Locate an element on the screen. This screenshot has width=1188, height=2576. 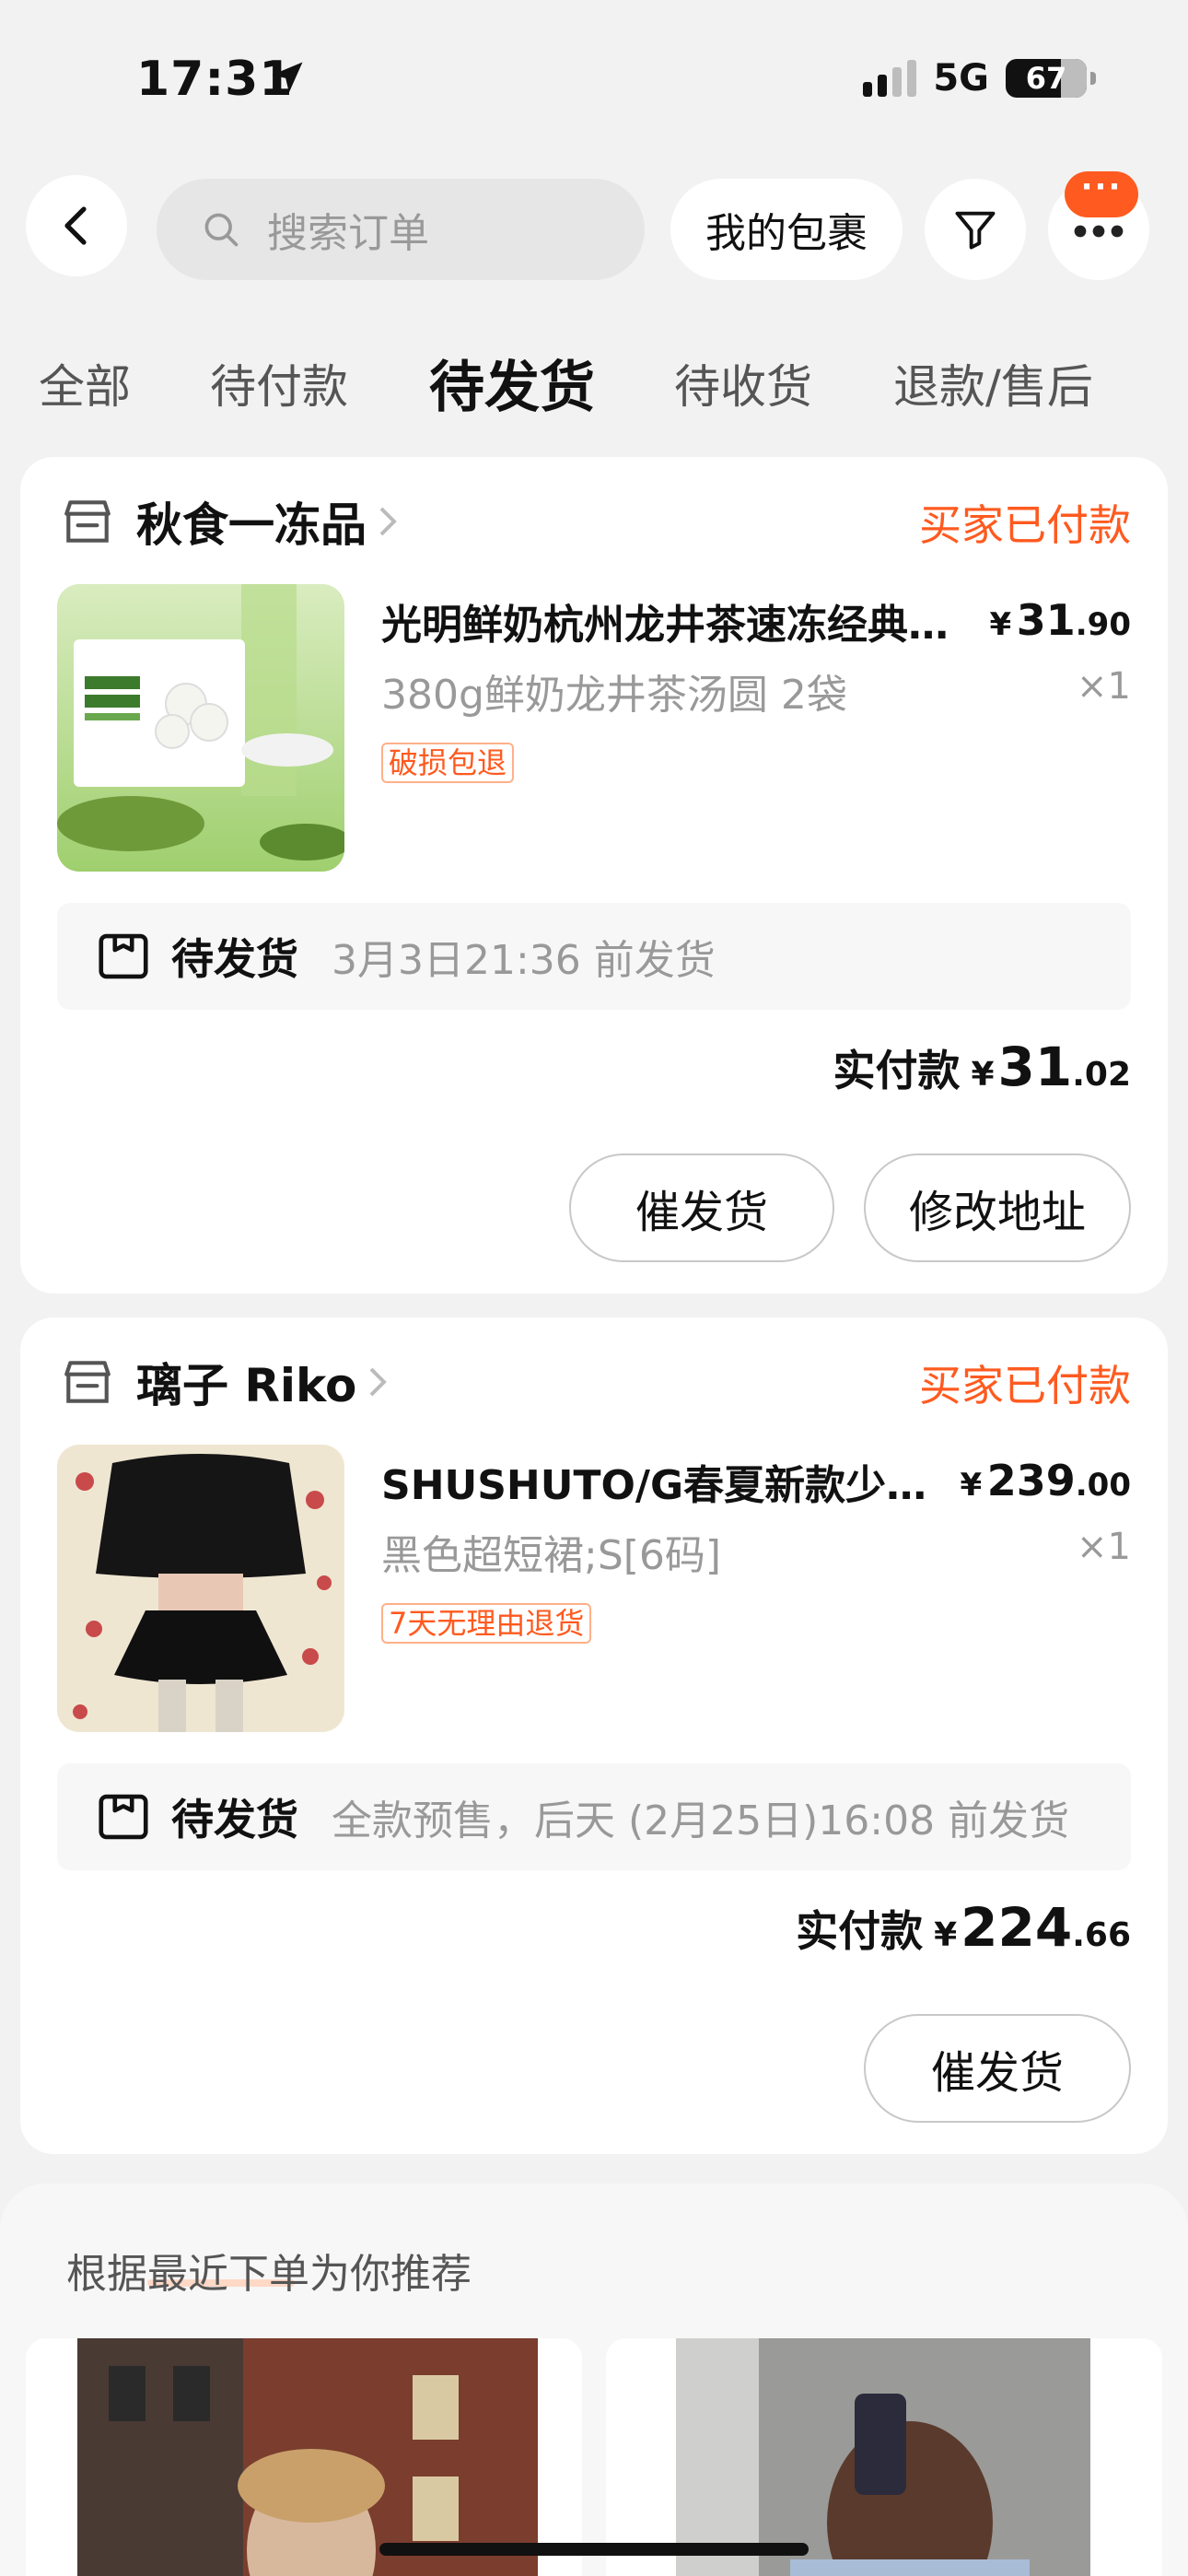
message-badge: ··· is located at coordinates (1101, 194).